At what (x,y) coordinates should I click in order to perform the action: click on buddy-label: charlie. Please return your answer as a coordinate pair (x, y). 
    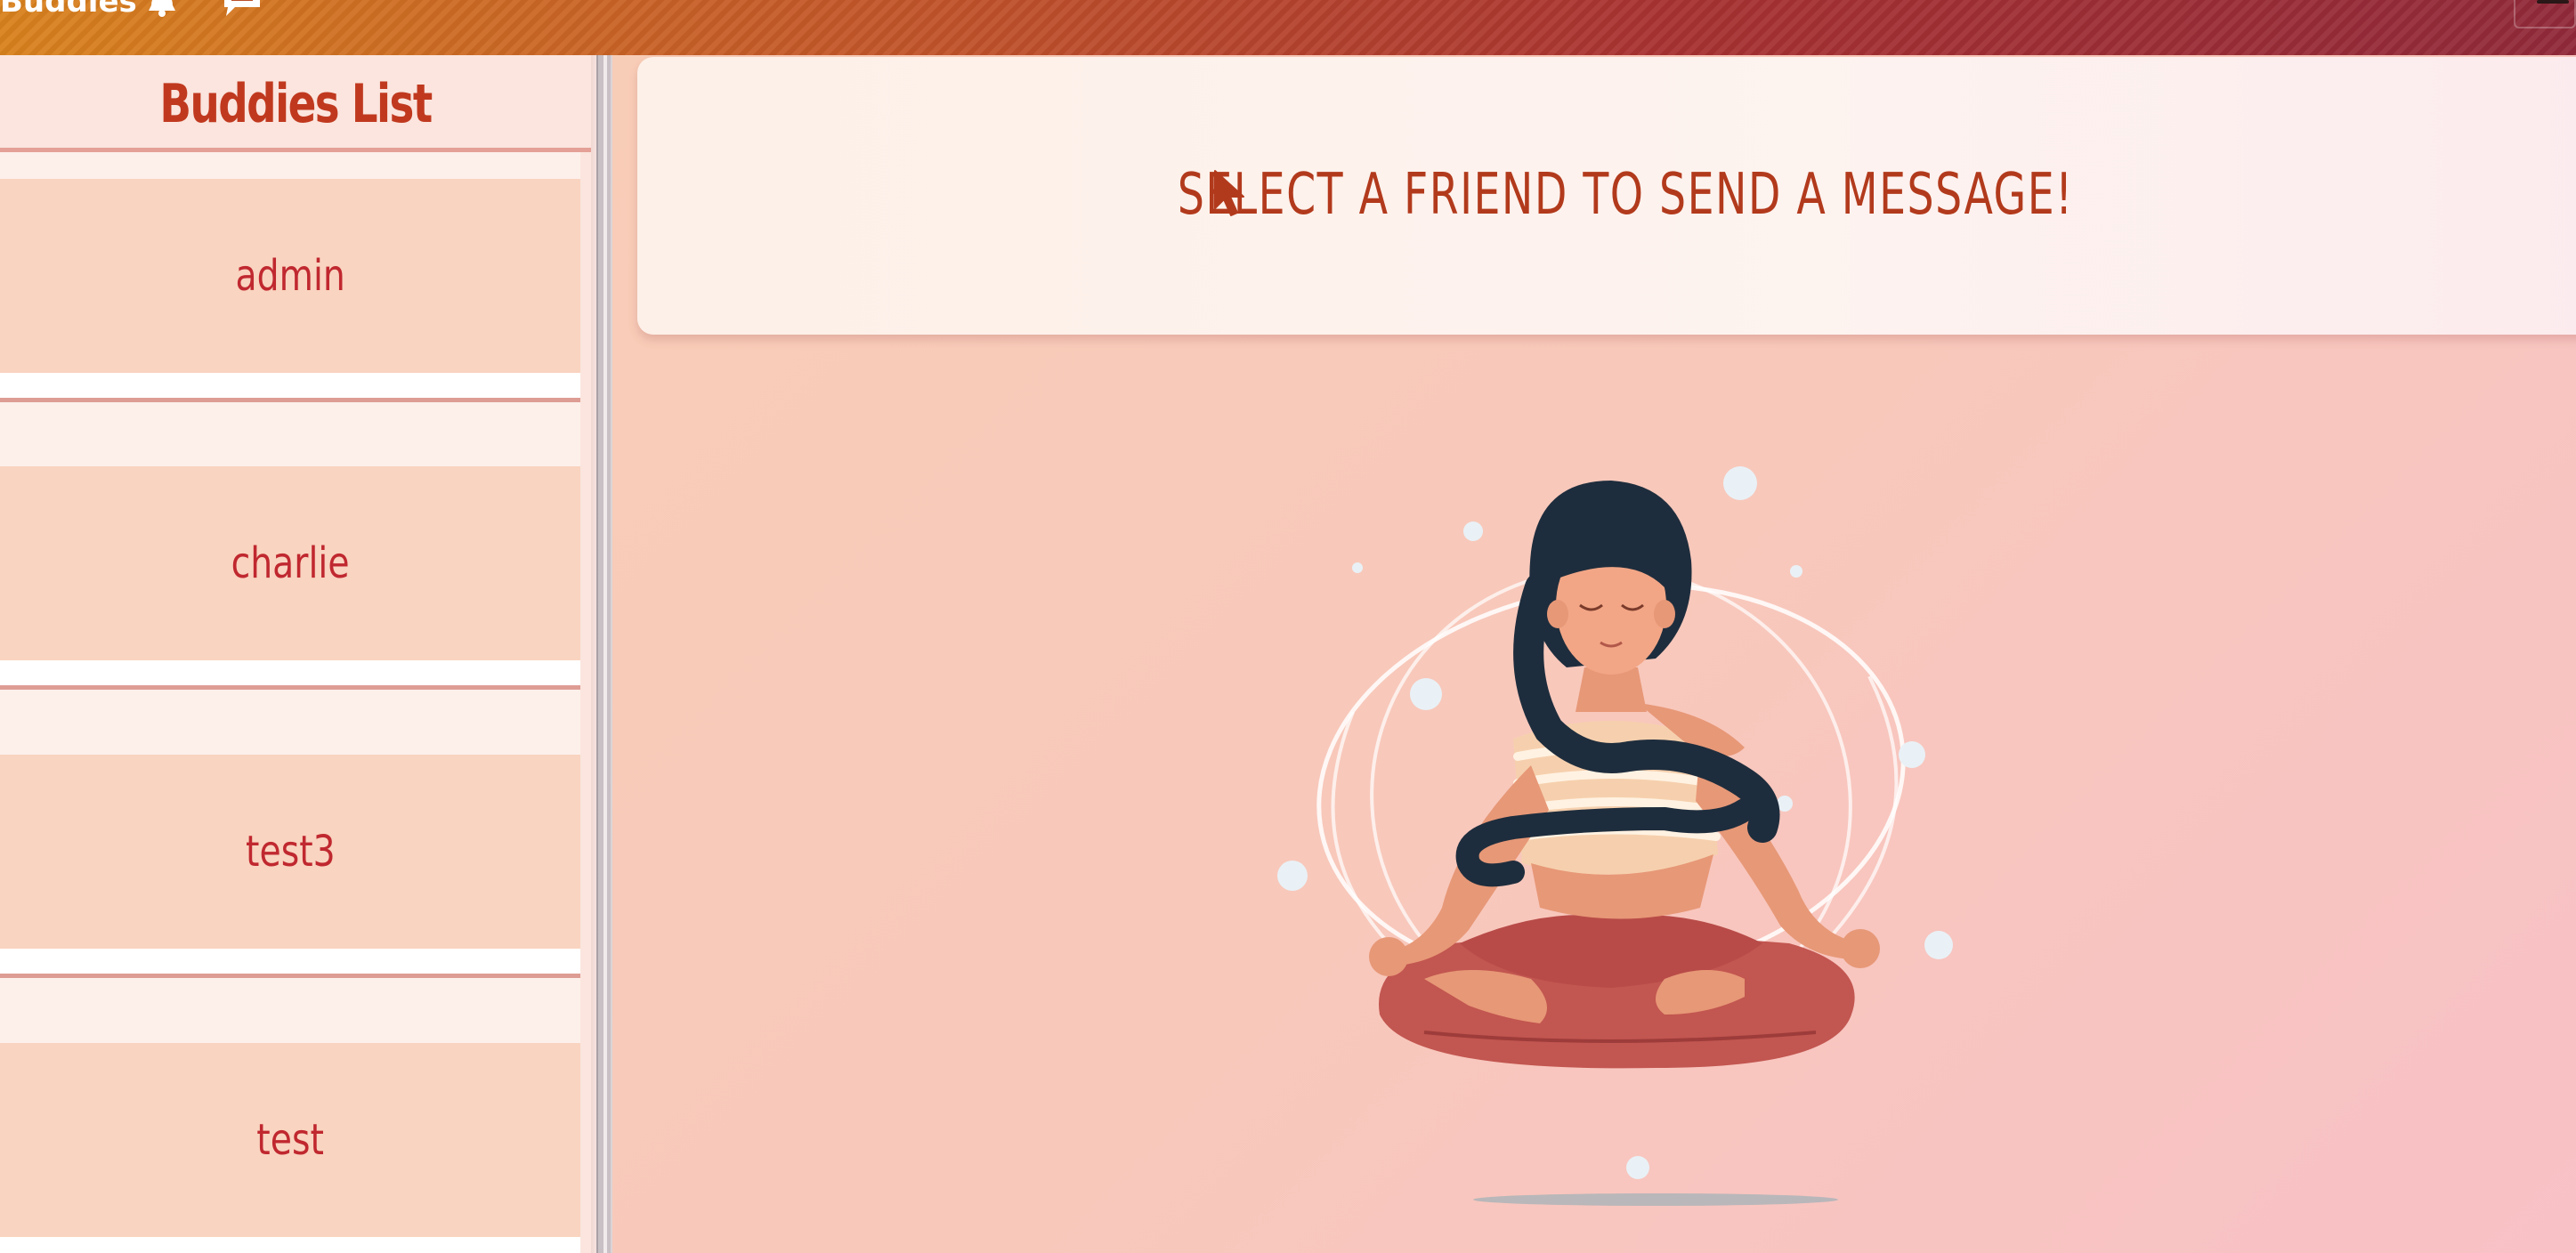
    Looking at the image, I should click on (290, 563).